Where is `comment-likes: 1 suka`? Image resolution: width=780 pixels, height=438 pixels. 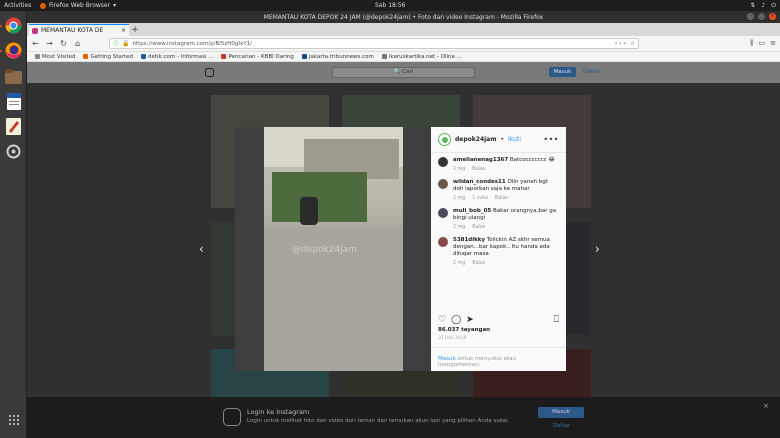
comment-likes: 1 suka is located at coordinates (480, 198).